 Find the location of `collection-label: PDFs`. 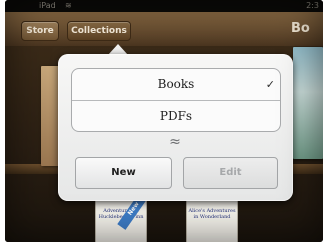

collection-label: PDFs is located at coordinates (176, 116).